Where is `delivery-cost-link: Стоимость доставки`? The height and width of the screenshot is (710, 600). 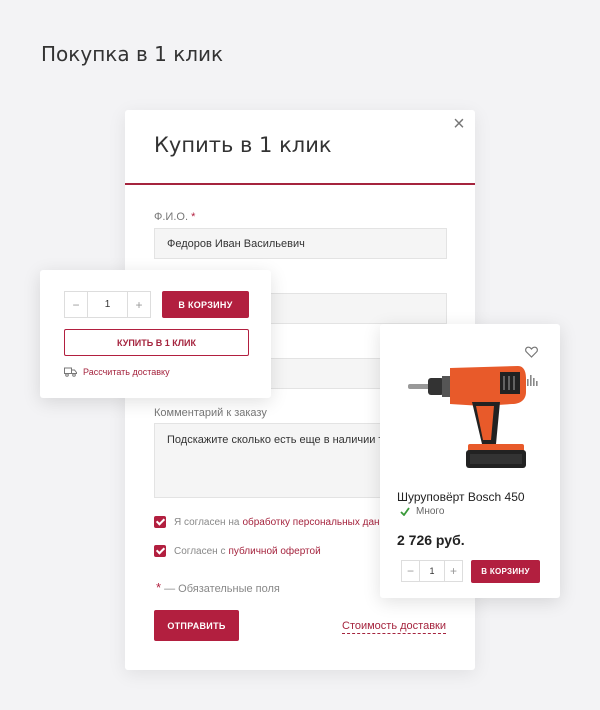
delivery-cost-link: Стоимость доставки is located at coordinates (394, 627).